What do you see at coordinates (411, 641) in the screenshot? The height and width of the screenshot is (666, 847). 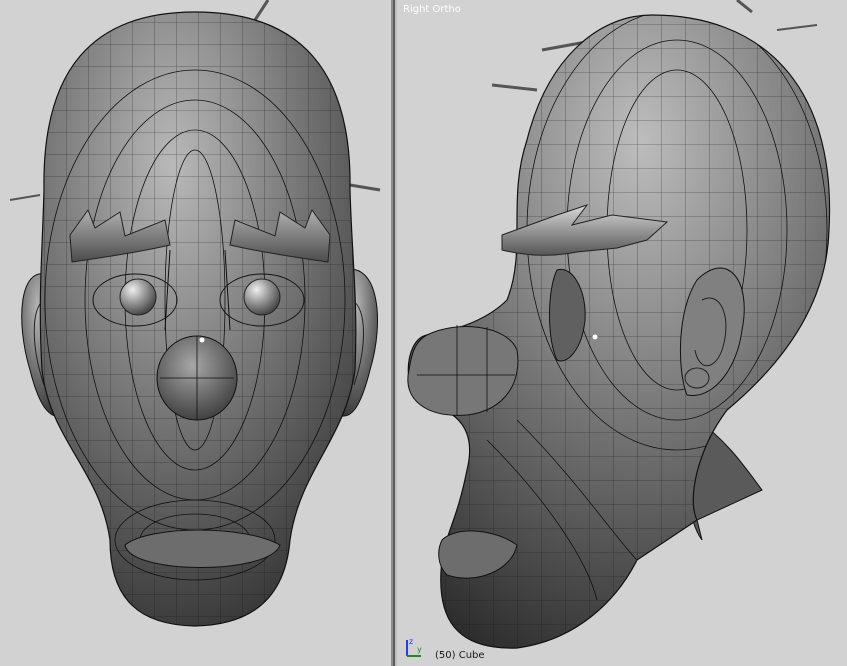 I see `svg-text: z` at bounding box center [411, 641].